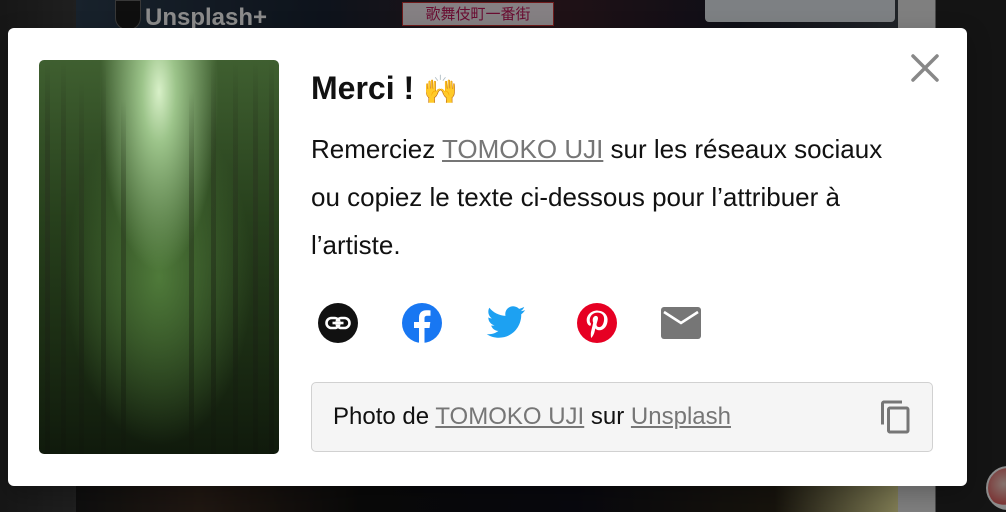 The height and width of the screenshot is (512, 1006). I want to click on modal-title: Merci ! 🙌, so click(384, 88).